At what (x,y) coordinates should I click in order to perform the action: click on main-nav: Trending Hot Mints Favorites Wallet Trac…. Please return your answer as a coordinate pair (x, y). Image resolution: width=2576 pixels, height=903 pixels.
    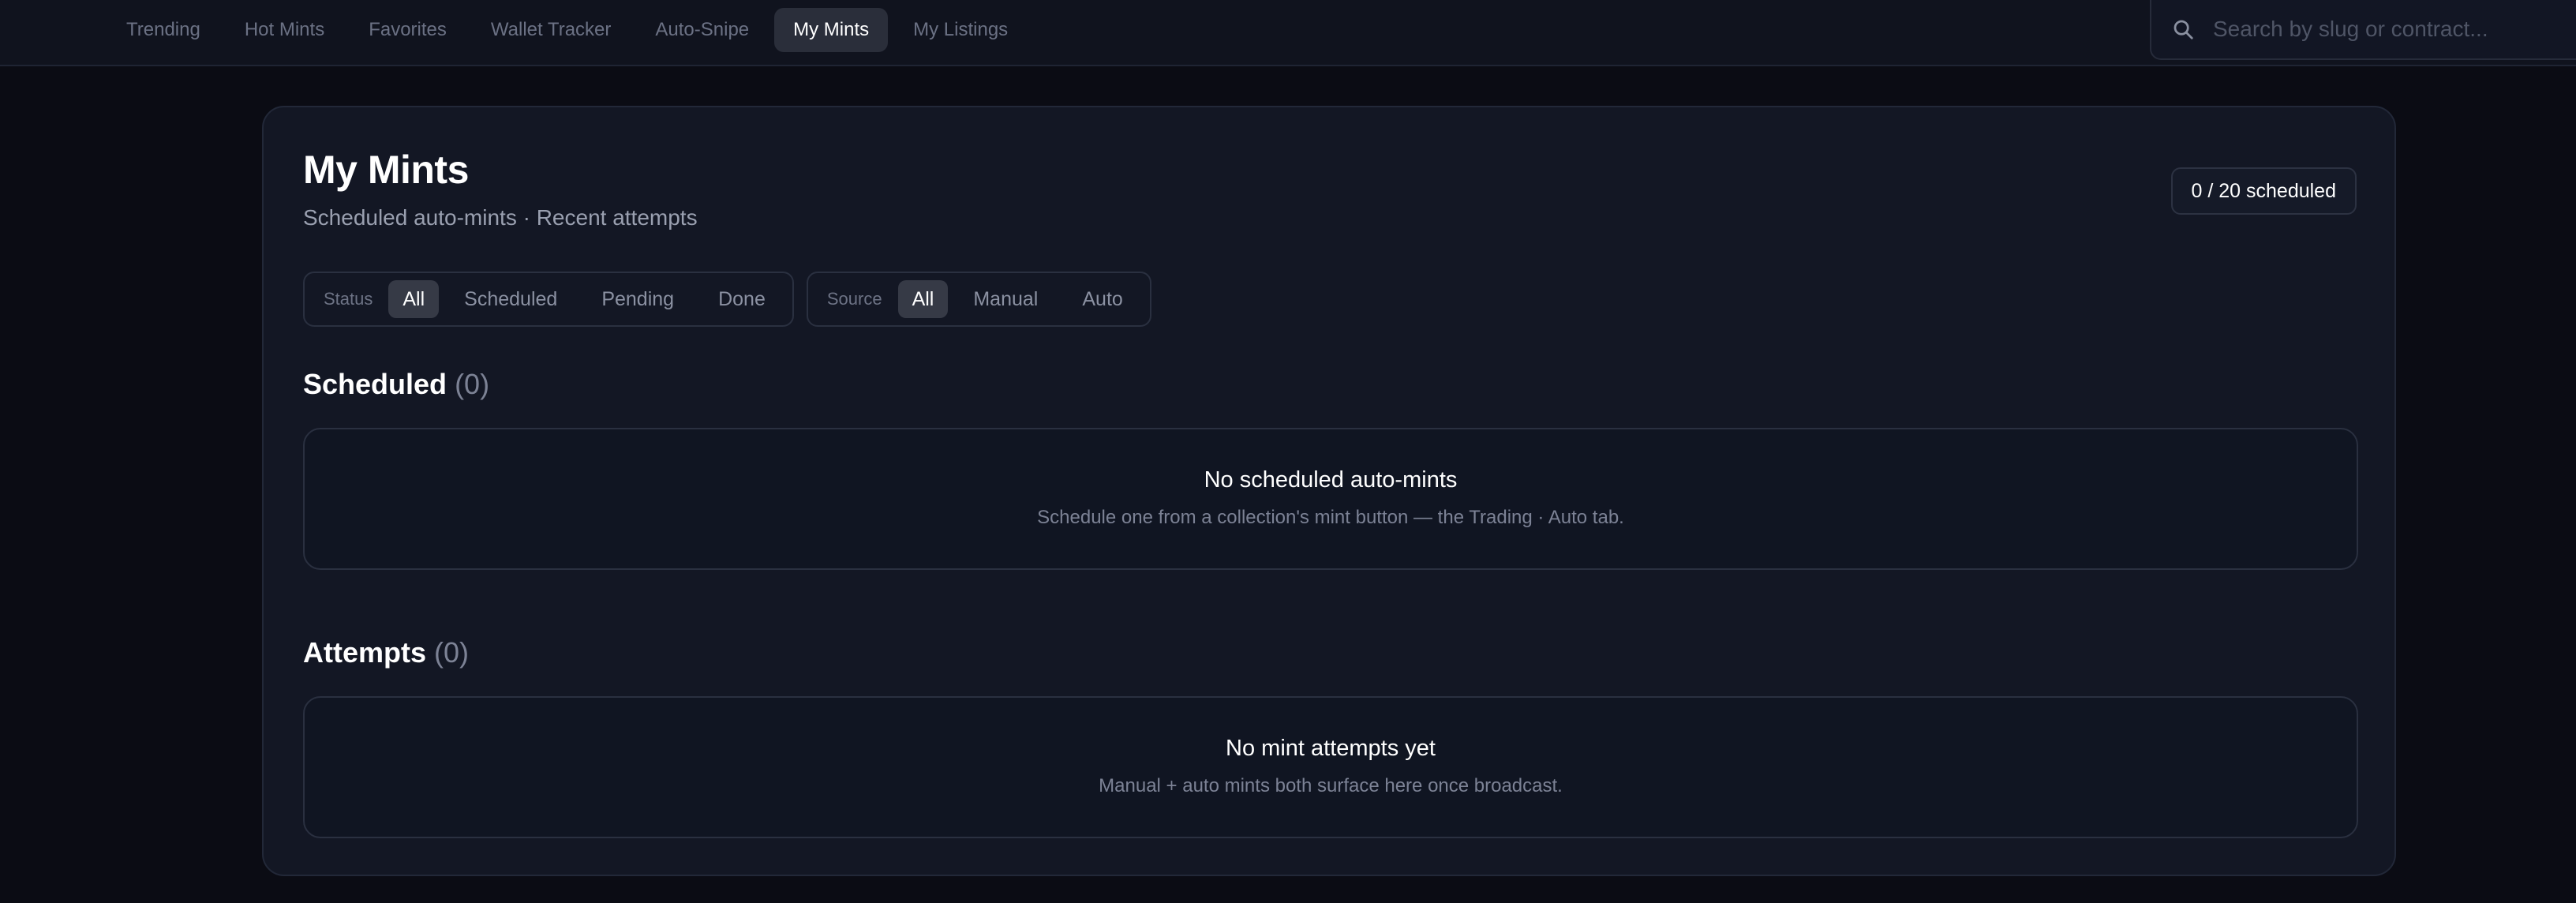
    Looking at the image, I should click on (567, 30).